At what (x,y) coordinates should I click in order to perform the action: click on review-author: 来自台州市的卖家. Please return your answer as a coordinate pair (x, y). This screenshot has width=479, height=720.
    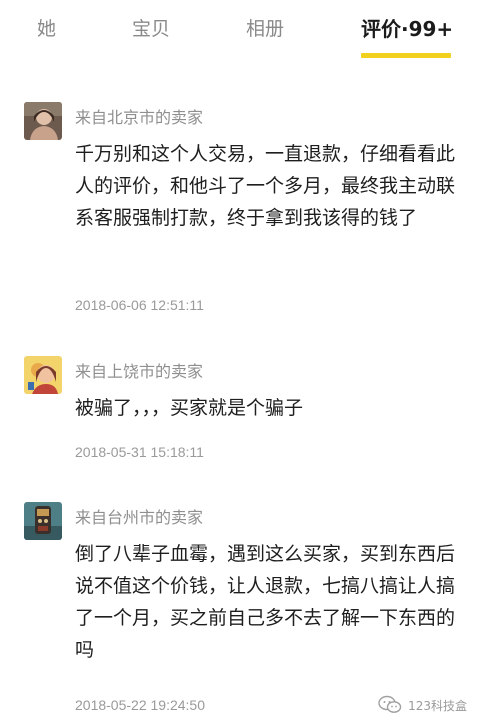
    Looking at the image, I should click on (139, 517).